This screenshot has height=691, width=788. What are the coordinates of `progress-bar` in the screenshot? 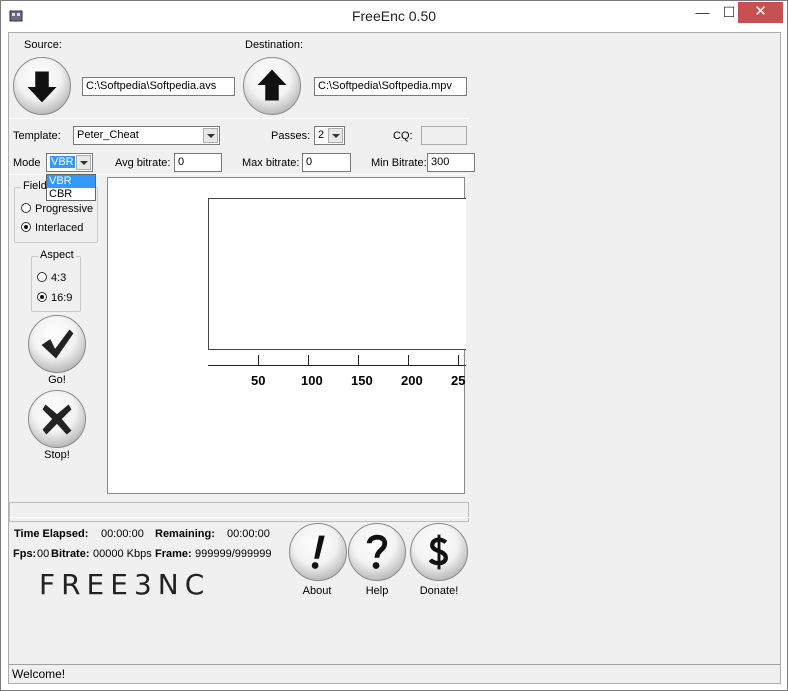 It's located at (239, 512).